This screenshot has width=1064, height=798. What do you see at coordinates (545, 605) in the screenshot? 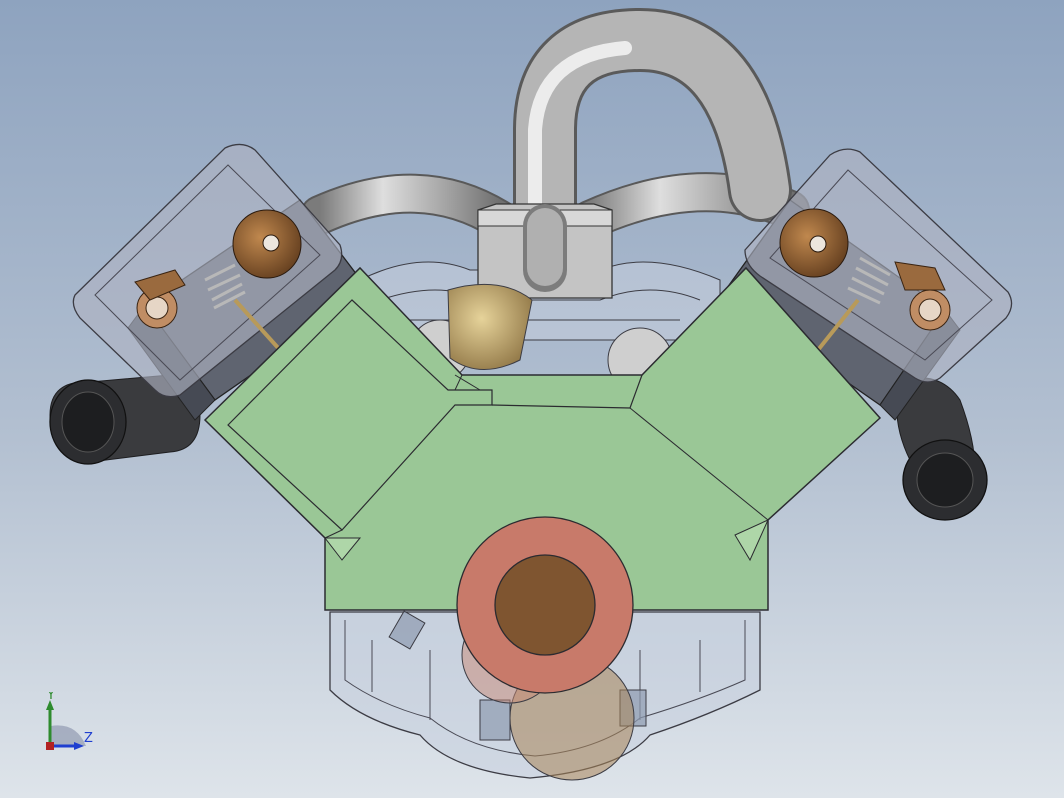
I see `crankshaft-bore` at bounding box center [545, 605].